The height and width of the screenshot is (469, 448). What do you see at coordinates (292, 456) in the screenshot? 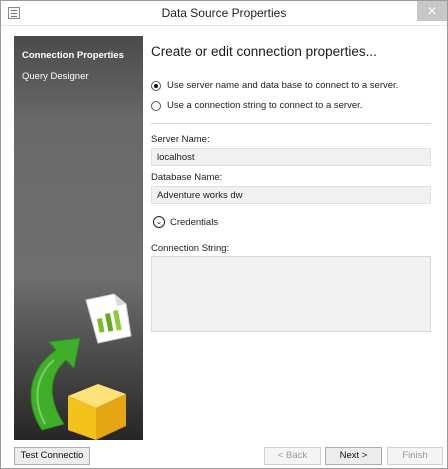
I see `back-button: < Back` at bounding box center [292, 456].